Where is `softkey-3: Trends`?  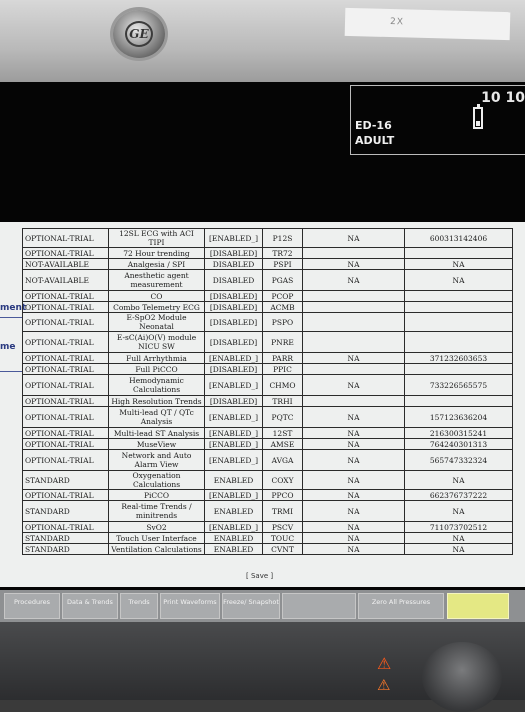
softkey-3: Trends is located at coordinates (139, 606).